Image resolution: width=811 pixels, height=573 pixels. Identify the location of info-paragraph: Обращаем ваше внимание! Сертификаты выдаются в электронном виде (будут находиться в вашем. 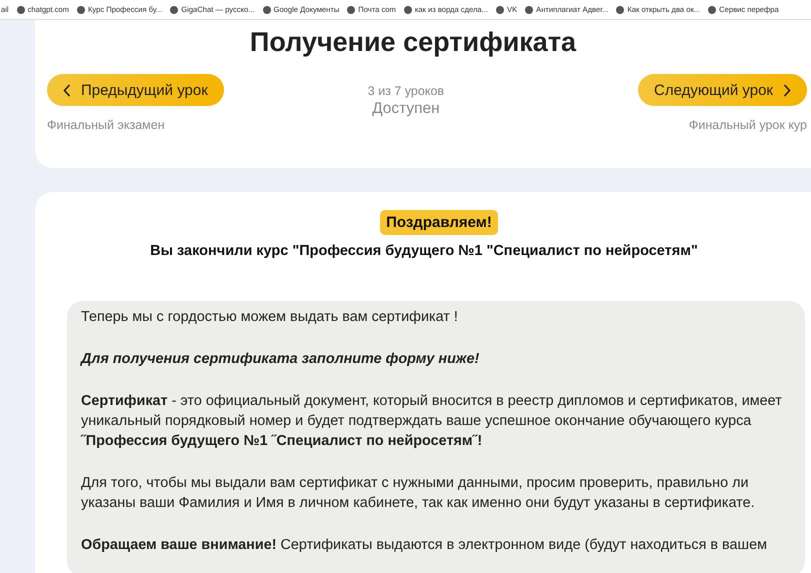
(424, 545).